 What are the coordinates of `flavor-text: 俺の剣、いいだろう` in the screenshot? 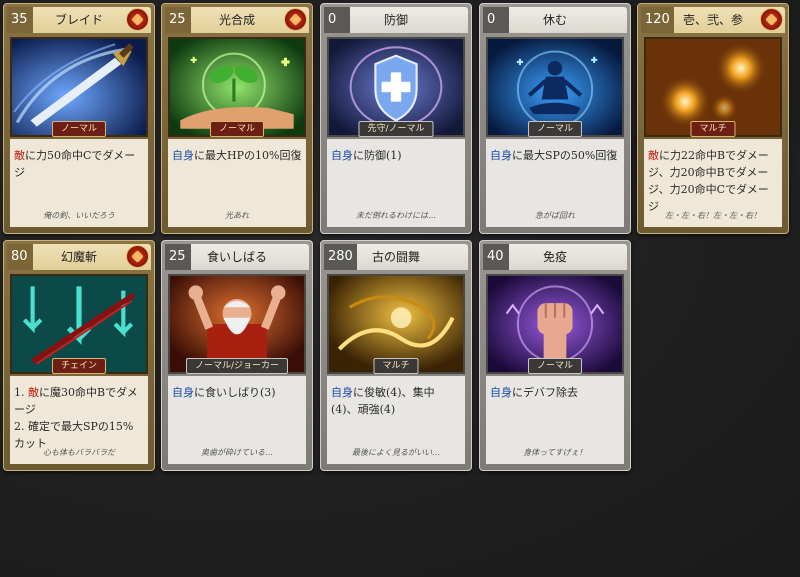 It's located at (79, 215).